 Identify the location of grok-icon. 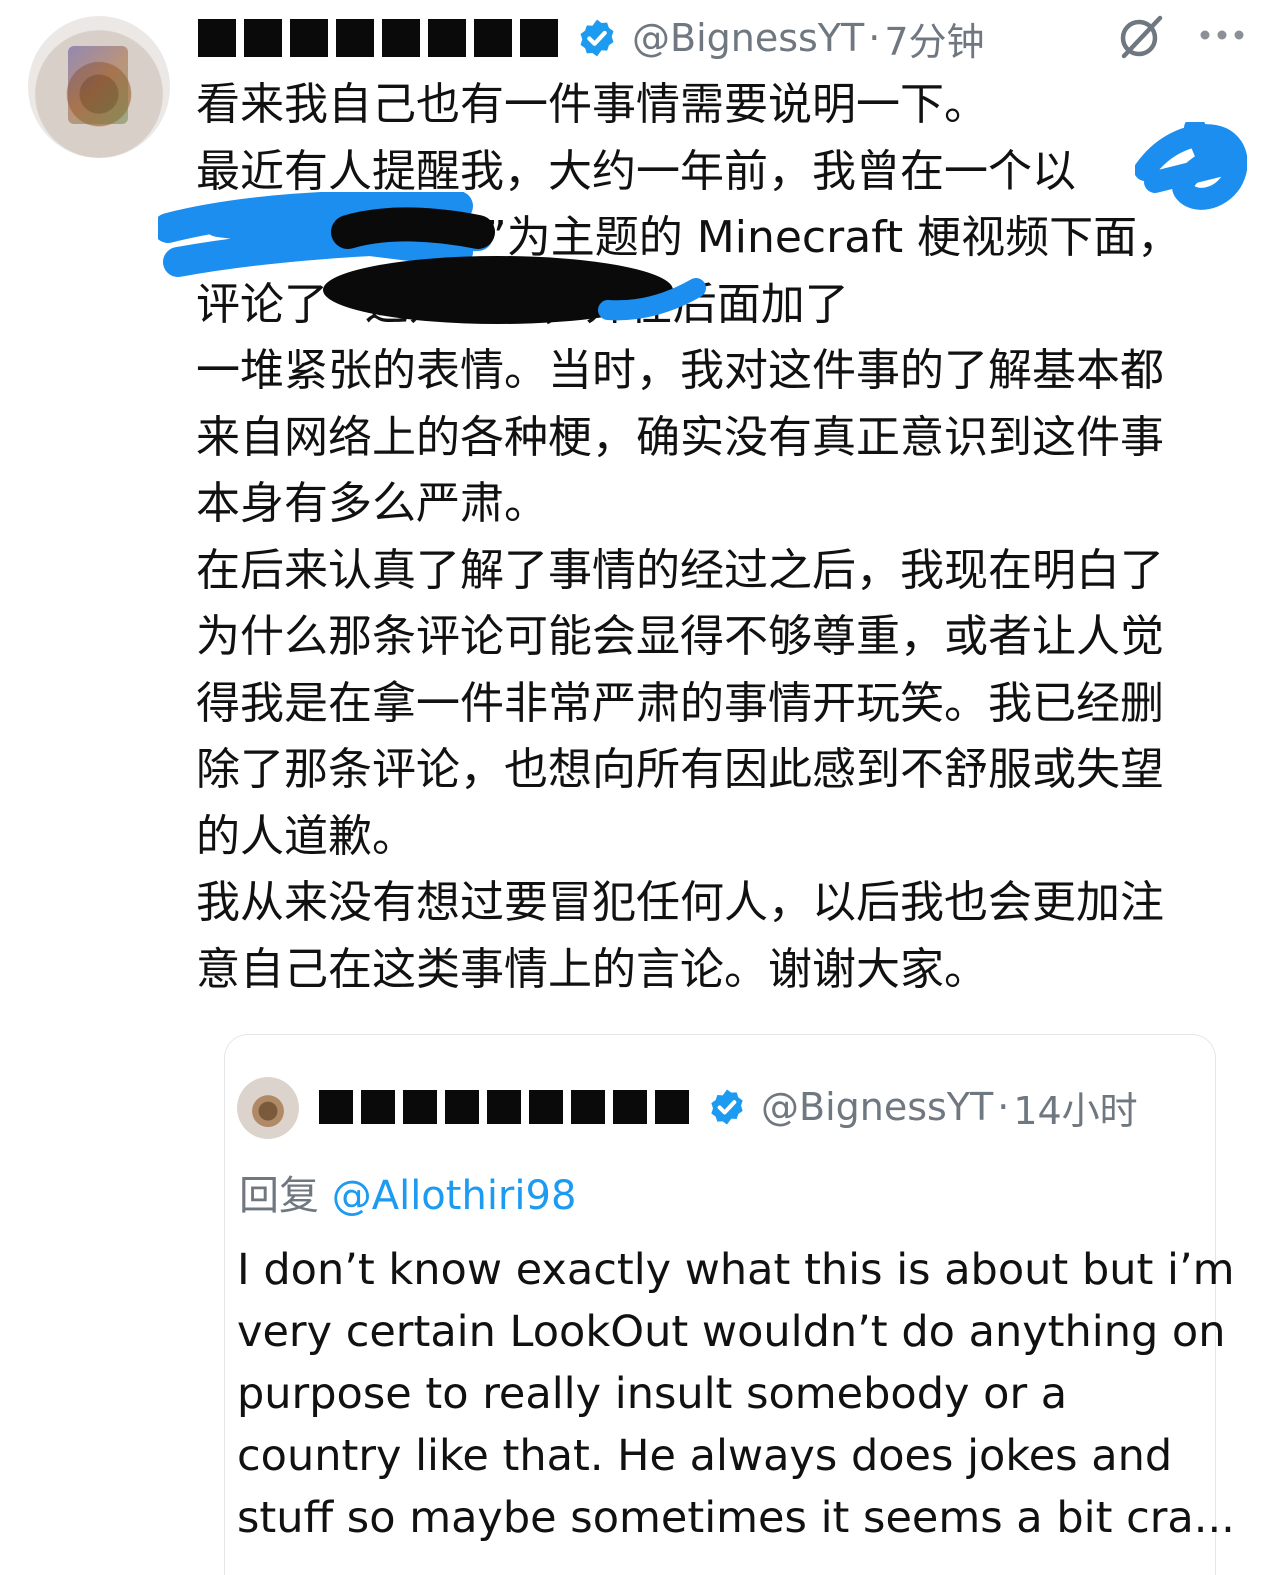
(1141, 37).